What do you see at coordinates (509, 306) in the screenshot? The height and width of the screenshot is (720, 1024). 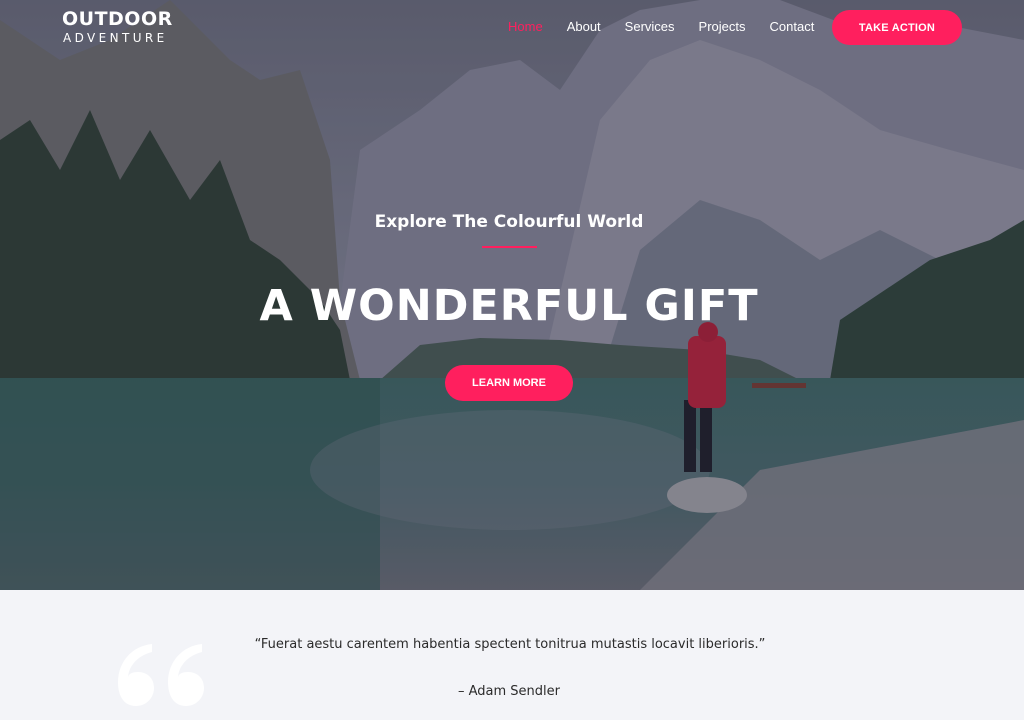 I see `hero-headline: A WONDERFUL GIFT` at bounding box center [509, 306].